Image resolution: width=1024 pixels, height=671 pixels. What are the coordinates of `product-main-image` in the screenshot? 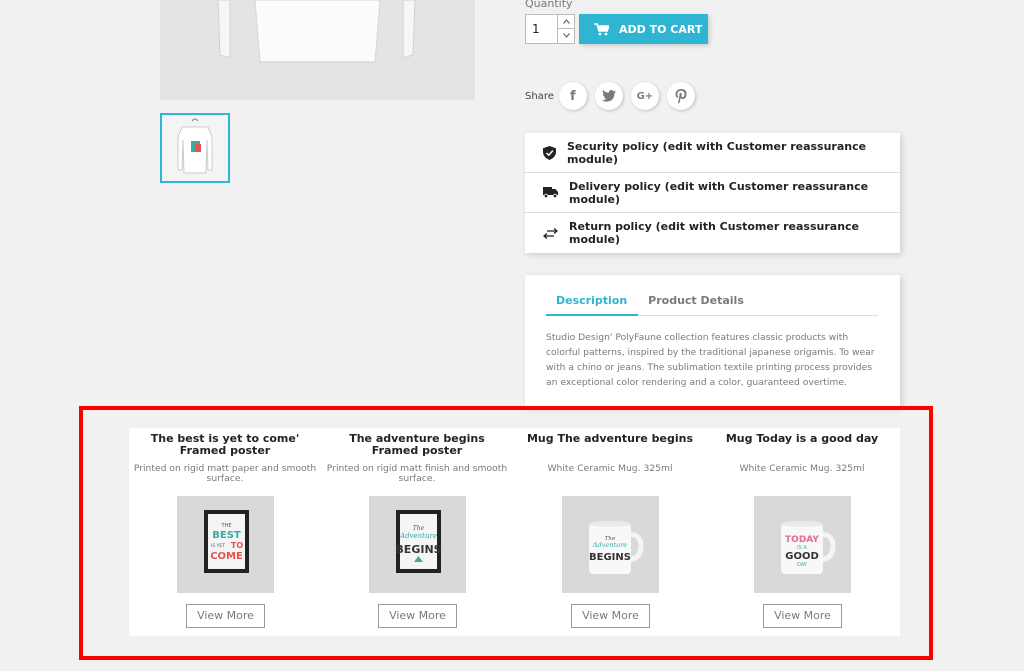 It's located at (317, 50).